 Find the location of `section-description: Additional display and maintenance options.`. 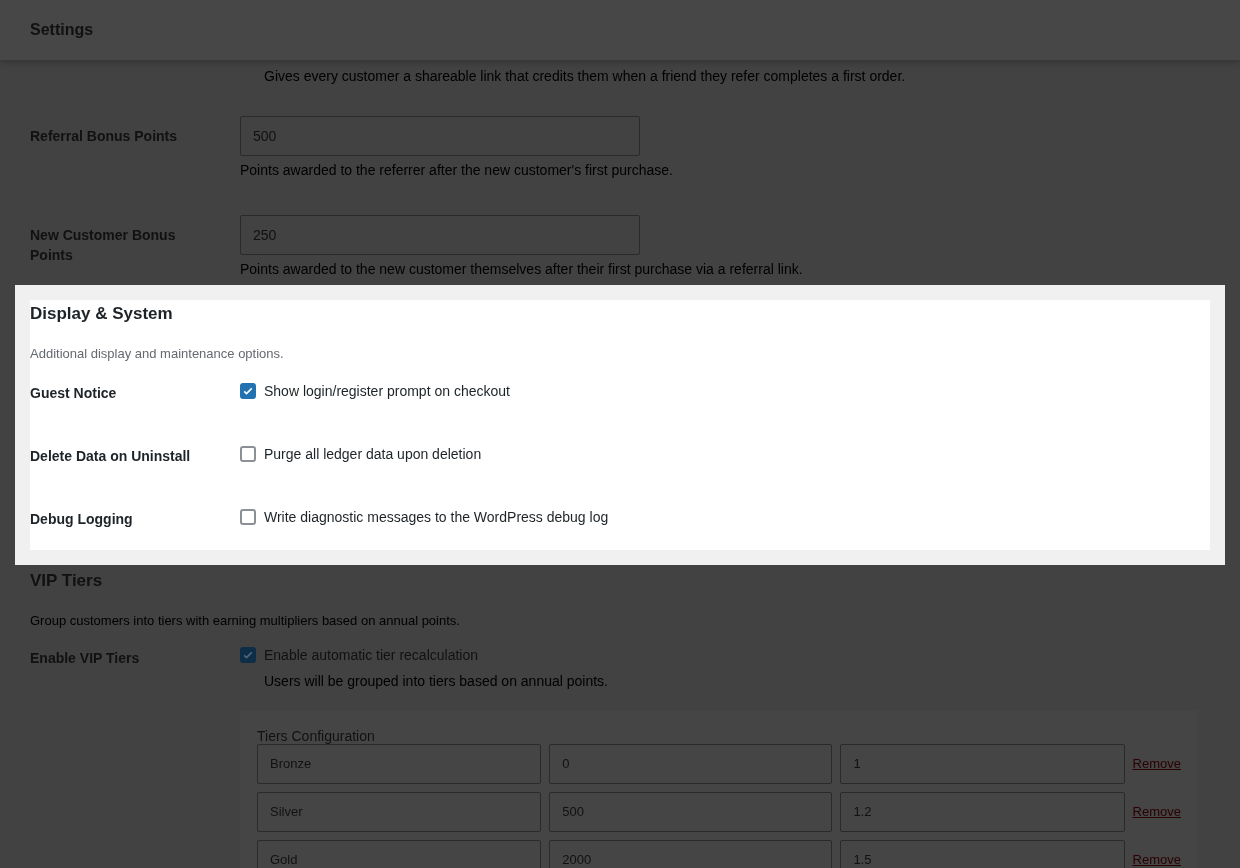

section-description: Additional display and maintenance options. is located at coordinates (157, 354).